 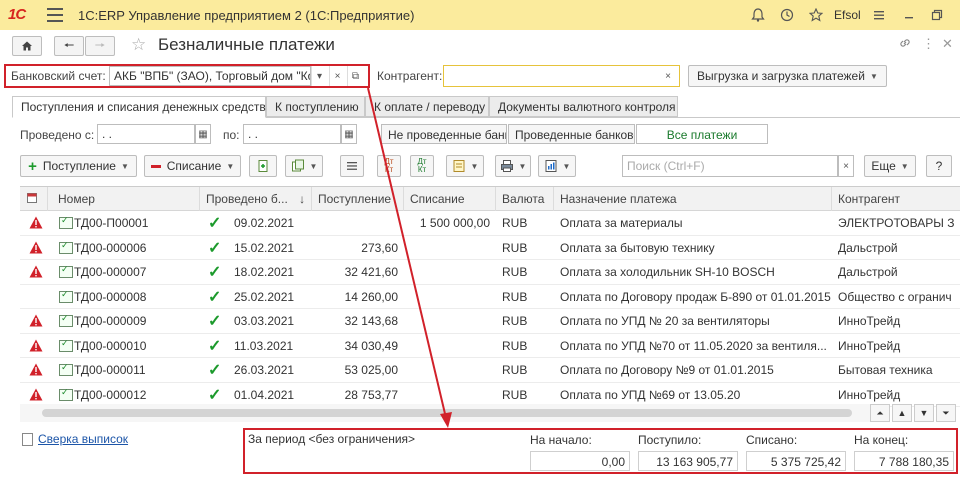 What do you see at coordinates (847, 15) in the screenshot?
I see `user-name: Efsol` at bounding box center [847, 15].